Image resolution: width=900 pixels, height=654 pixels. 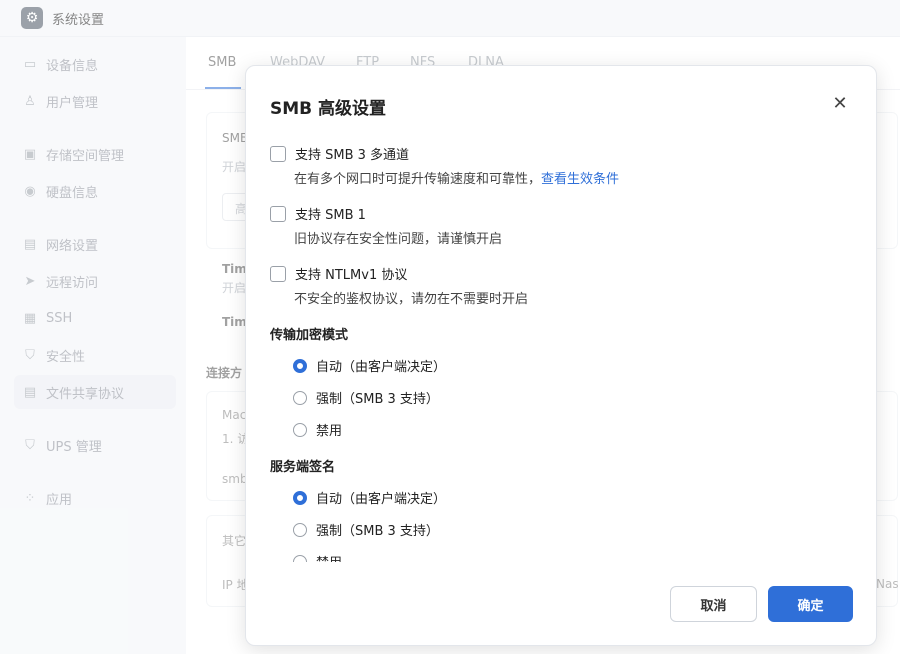 I want to click on radio-signing-auto: 自动（由客户端决定）, so click(x=369, y=497).